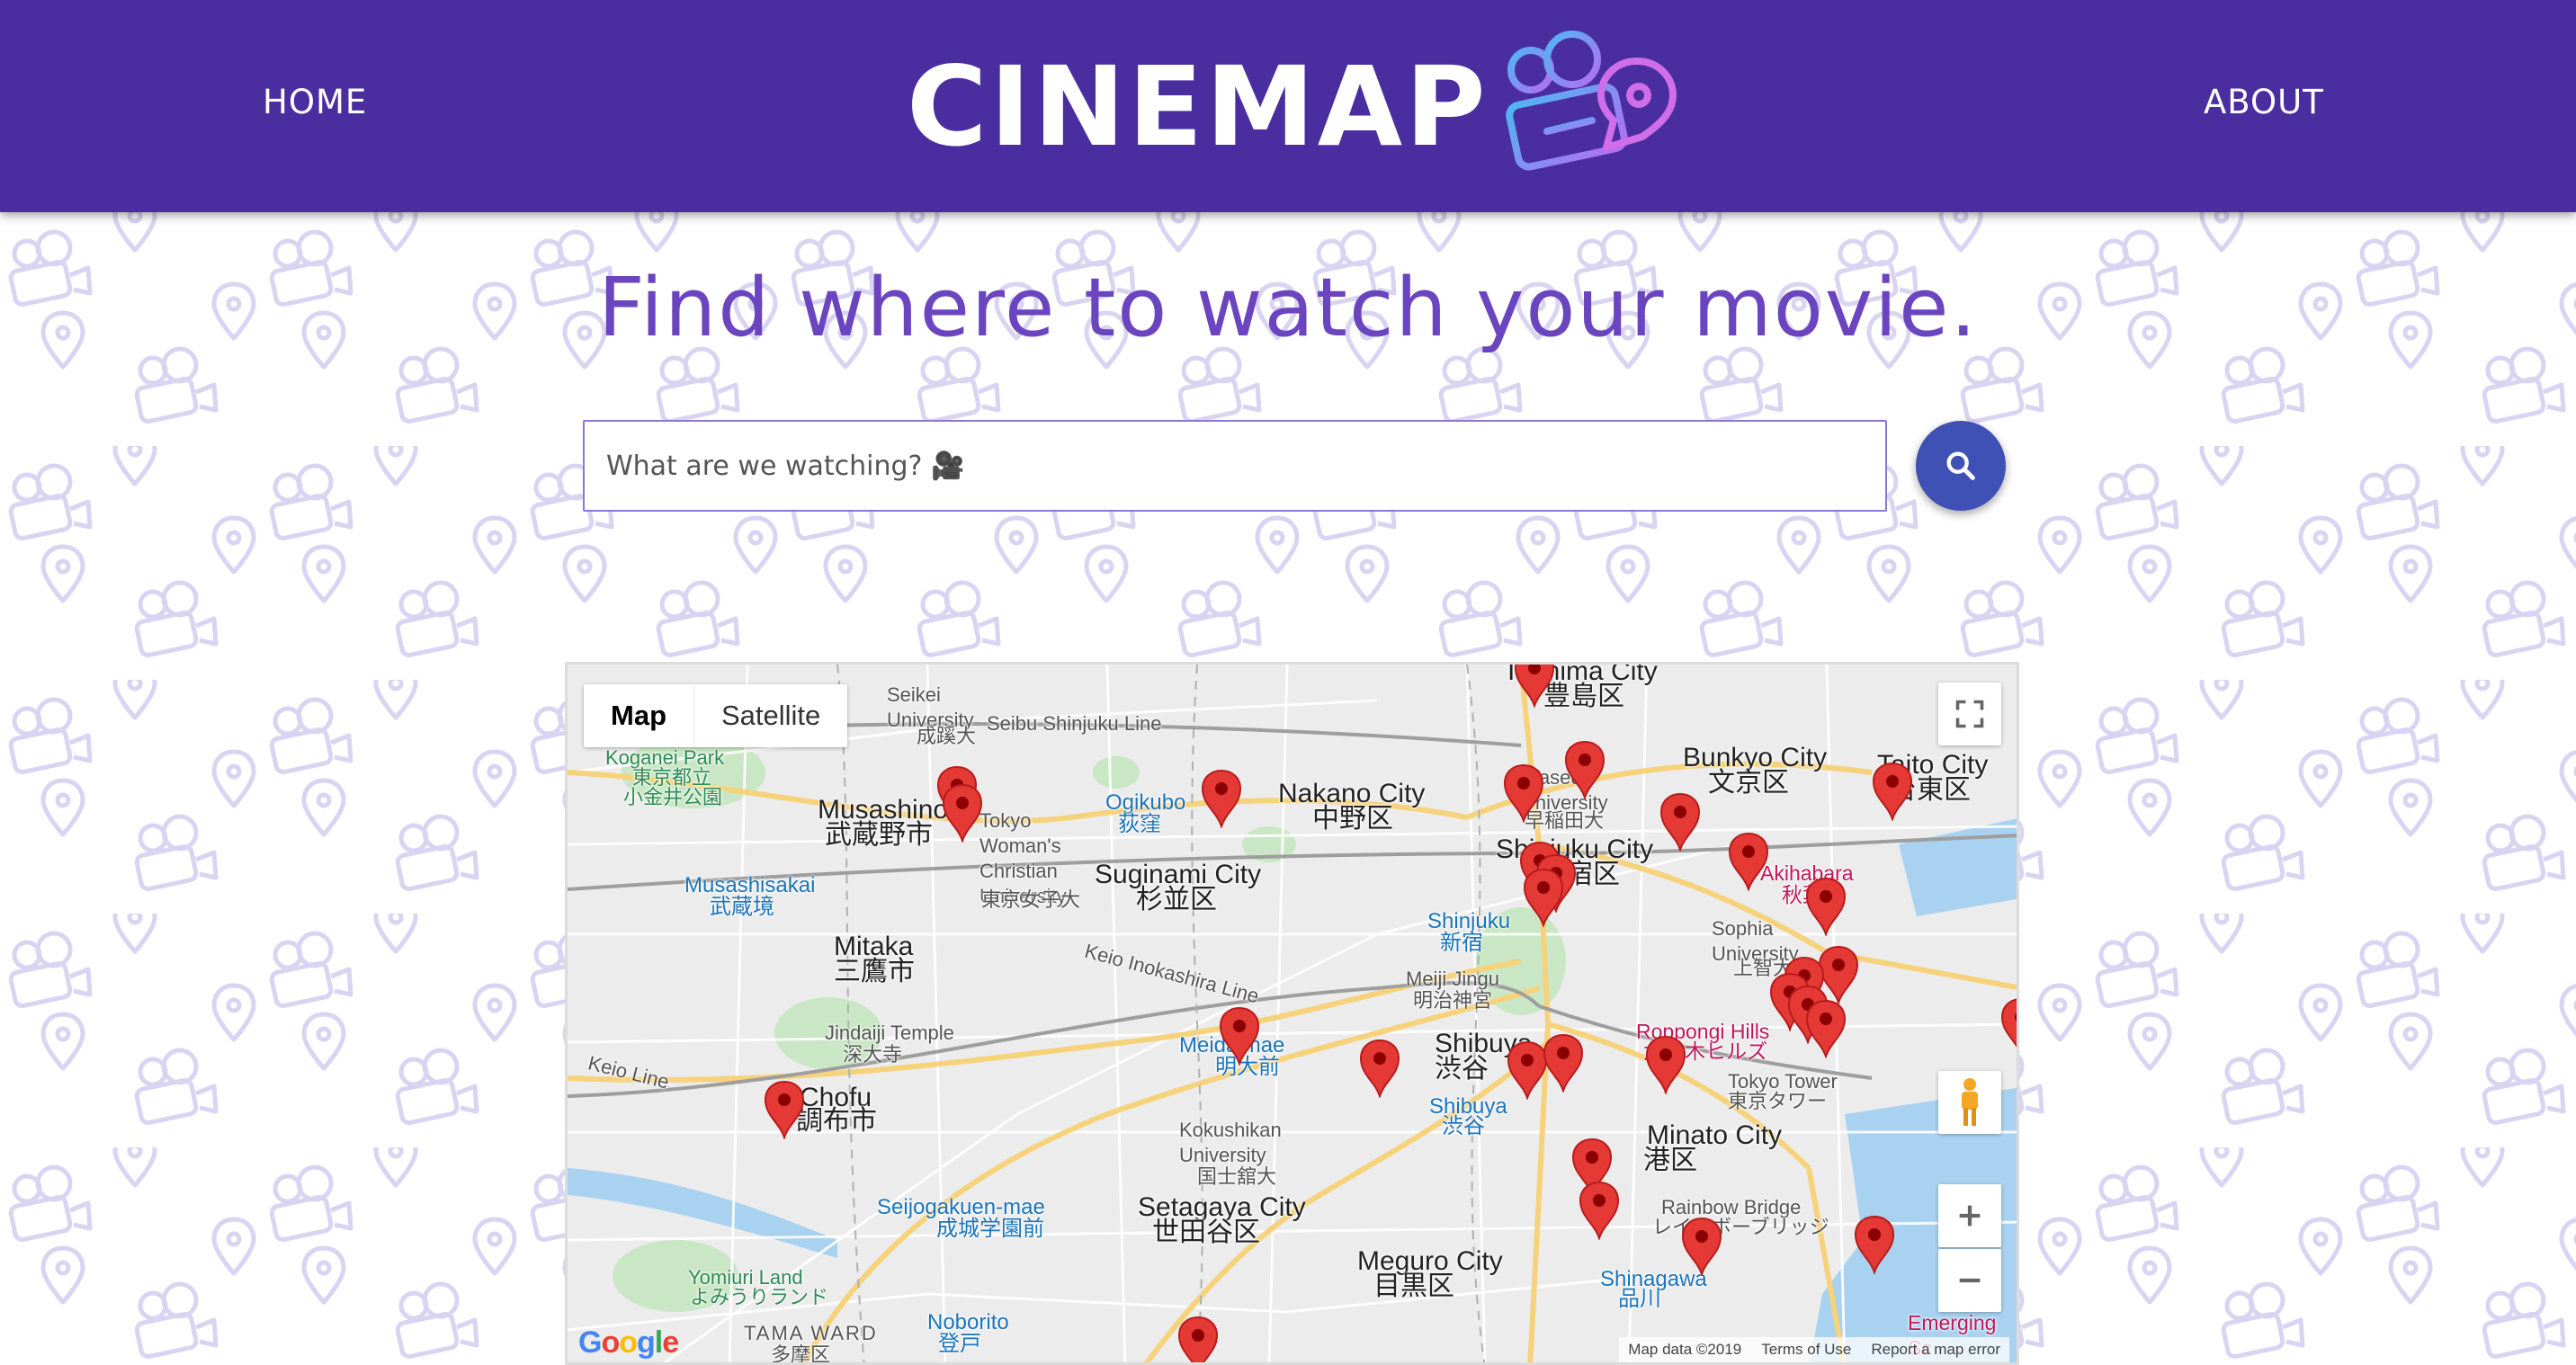  Describe the element at coordinates (628, 1343) in the screenshot. I see `google-logo: Google` at that location.